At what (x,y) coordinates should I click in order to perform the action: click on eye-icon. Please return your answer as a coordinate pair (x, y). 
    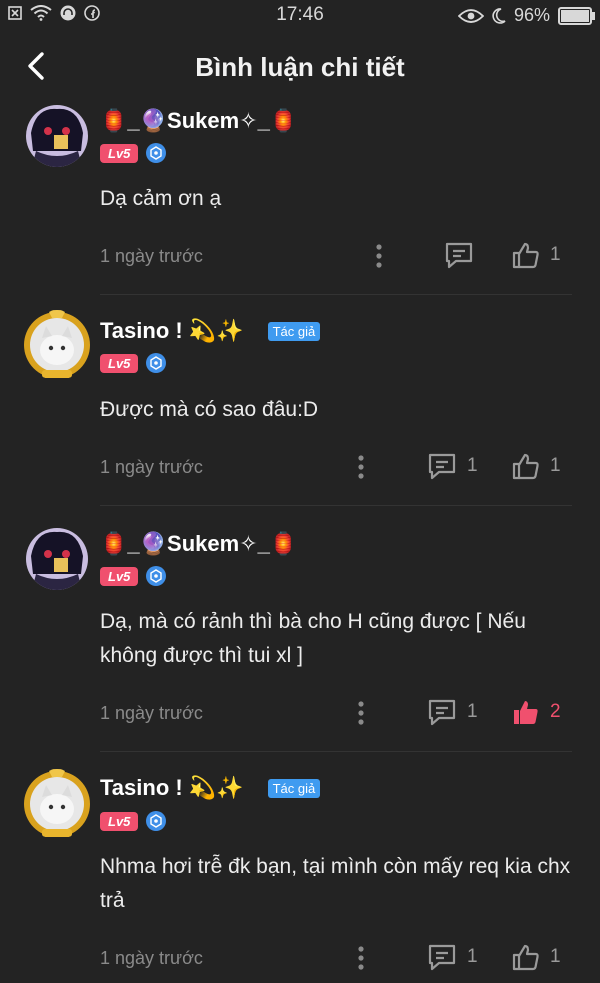
    Looking at the image, I should click on (470, 15).